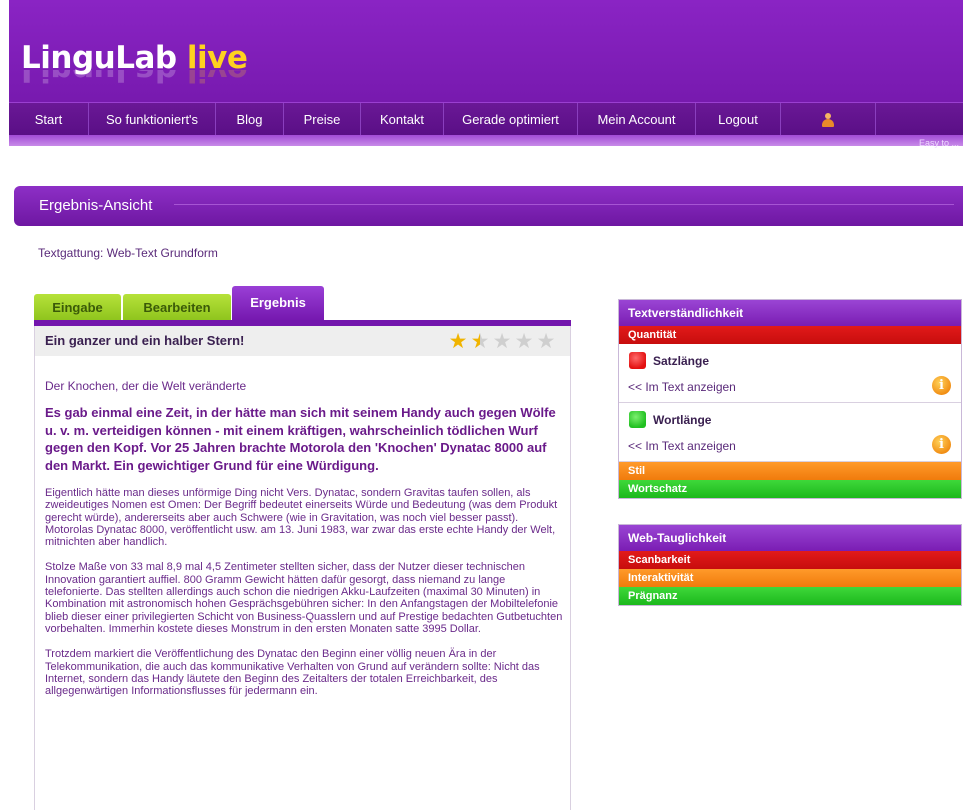 This screenshot has width=963, height=810. What do you see at coordinates (738, 119) in the screenshot?
I see `nav-logout: Logout` at bounding box center [738, 119].